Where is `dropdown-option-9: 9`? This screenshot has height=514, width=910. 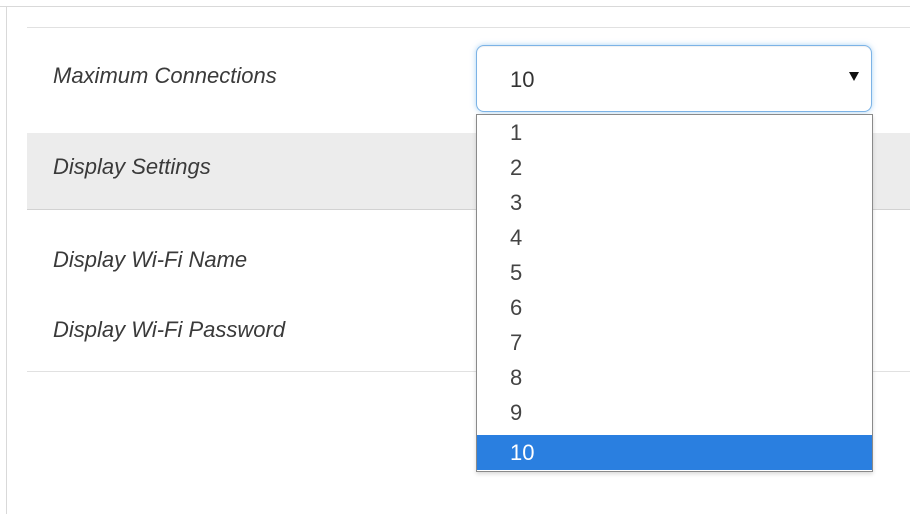 dropdown-option-9: 9 is located at coordinates (674, 412).